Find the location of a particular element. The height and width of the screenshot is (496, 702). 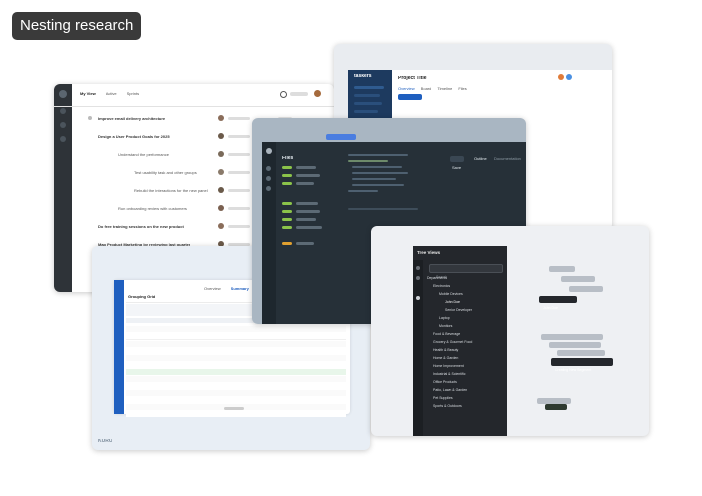

tree-root: Departments is located at coordinates (466, 278).